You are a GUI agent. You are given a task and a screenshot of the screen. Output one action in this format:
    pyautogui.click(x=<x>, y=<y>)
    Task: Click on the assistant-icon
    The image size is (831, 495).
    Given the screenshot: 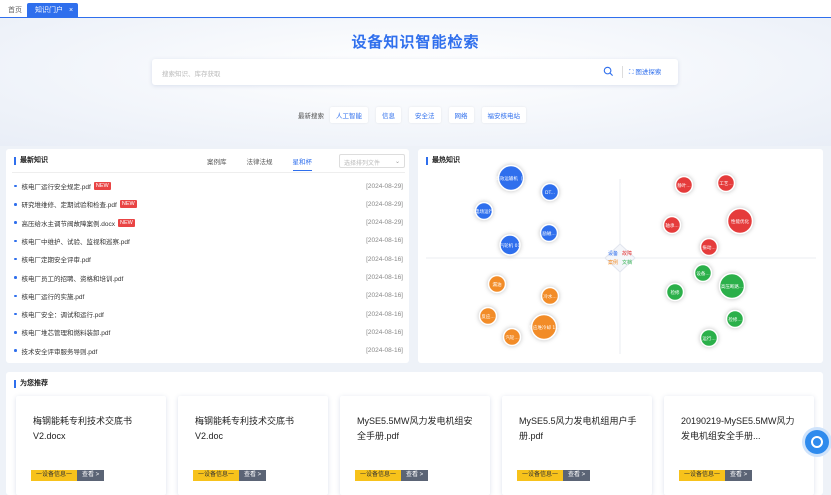 What is the action you would take?
    pyautogui.click(x=817, y=442)
    